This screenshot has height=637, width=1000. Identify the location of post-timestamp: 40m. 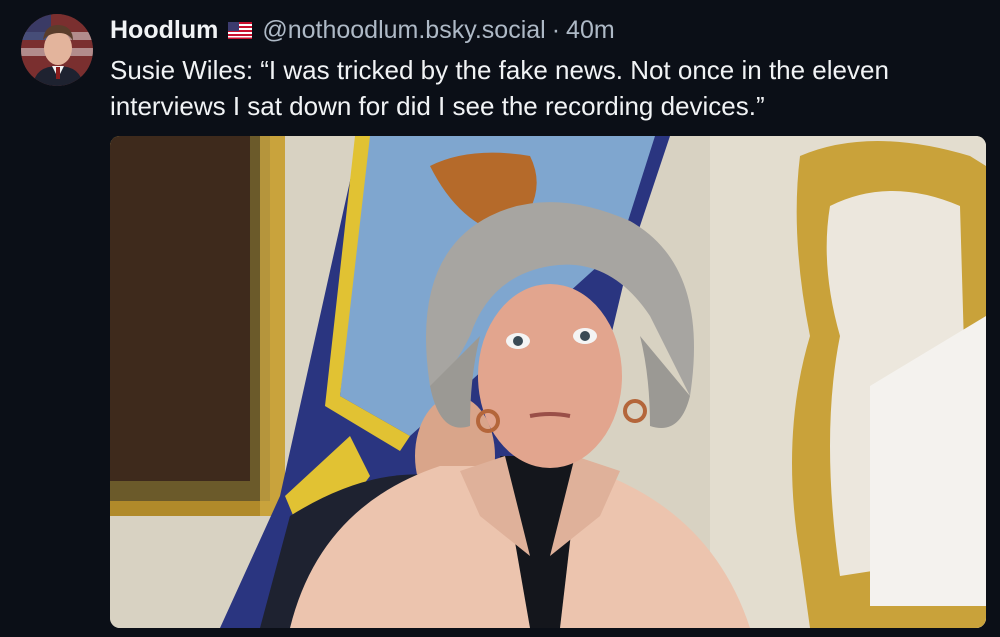
(590, 30).